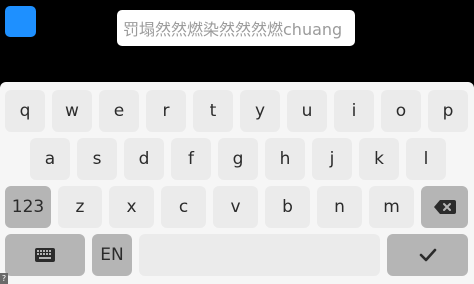  What do you see at coordinates (72, 111) in the screenshot?
I see `key-w: w` at bounding box center [72, 111].